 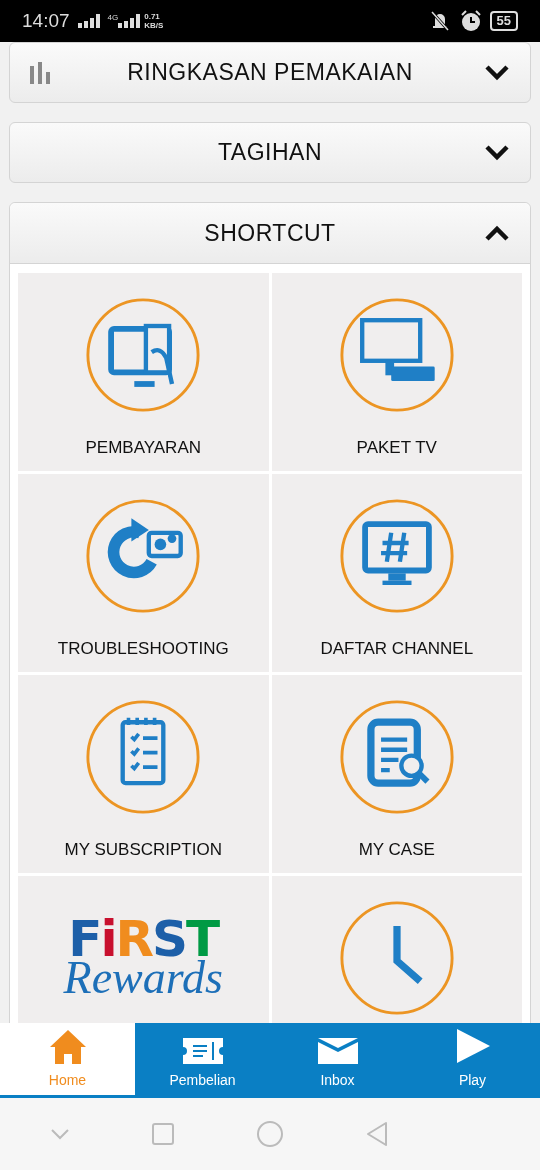 I want to click on shortcut-tile: MY SUBSCRIPTION, so click(x=143, y=774).